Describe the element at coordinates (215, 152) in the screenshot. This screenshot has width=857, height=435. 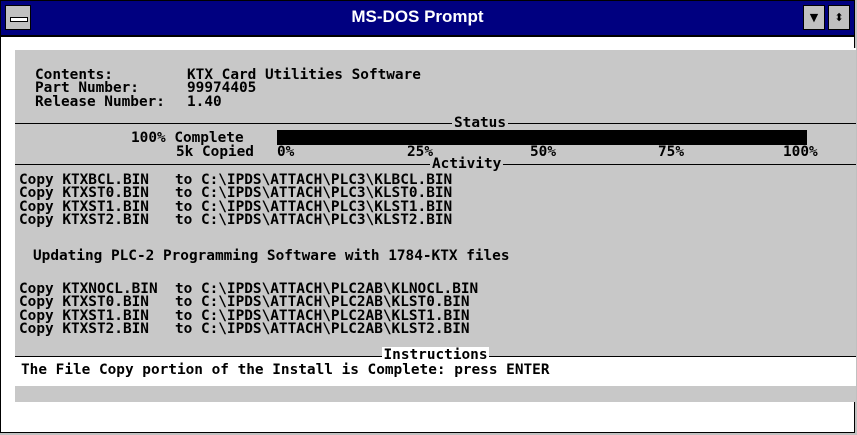
I see `copied-size: 5k Copied` at that location.